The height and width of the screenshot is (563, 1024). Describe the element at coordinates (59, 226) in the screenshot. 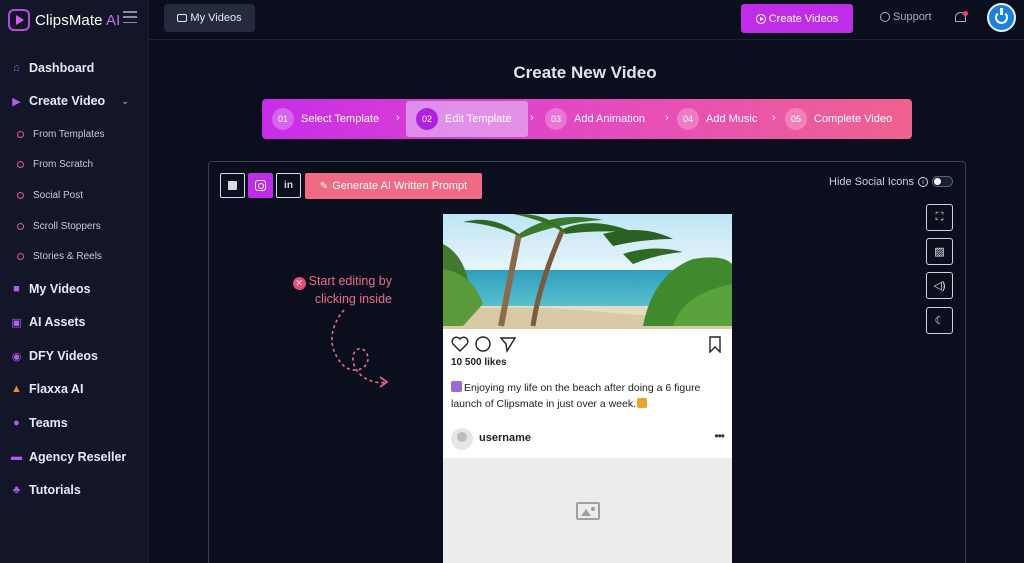

I see `sidebar-subitem-scroll-stoppers: Scroll Stoppers` at that location.